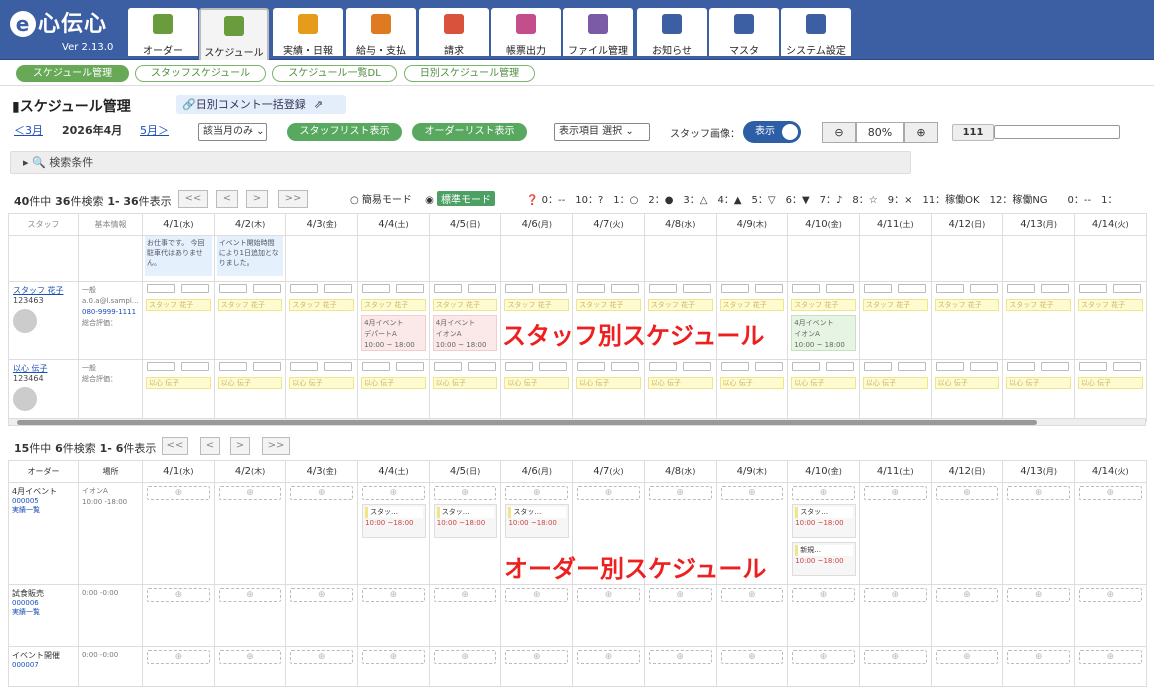 The width and height of the screenshot is (1154, 687). Describe the element at coordinates (469, 73) in the screenshot. I see `subnav-daily-schedule: 日別スケジュール管理` at that location.